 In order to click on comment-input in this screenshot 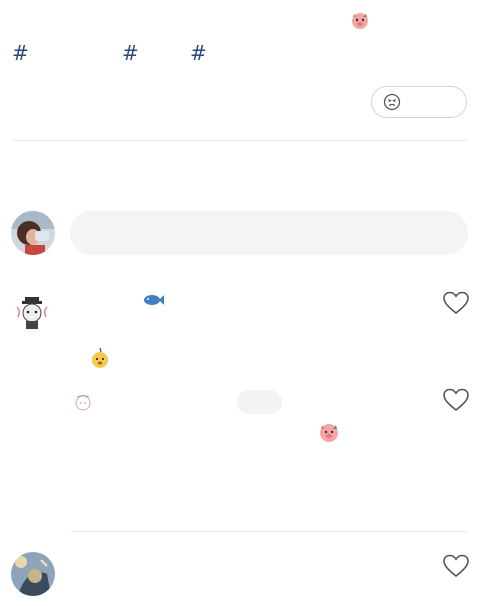, I will do `click(269, 233)`.